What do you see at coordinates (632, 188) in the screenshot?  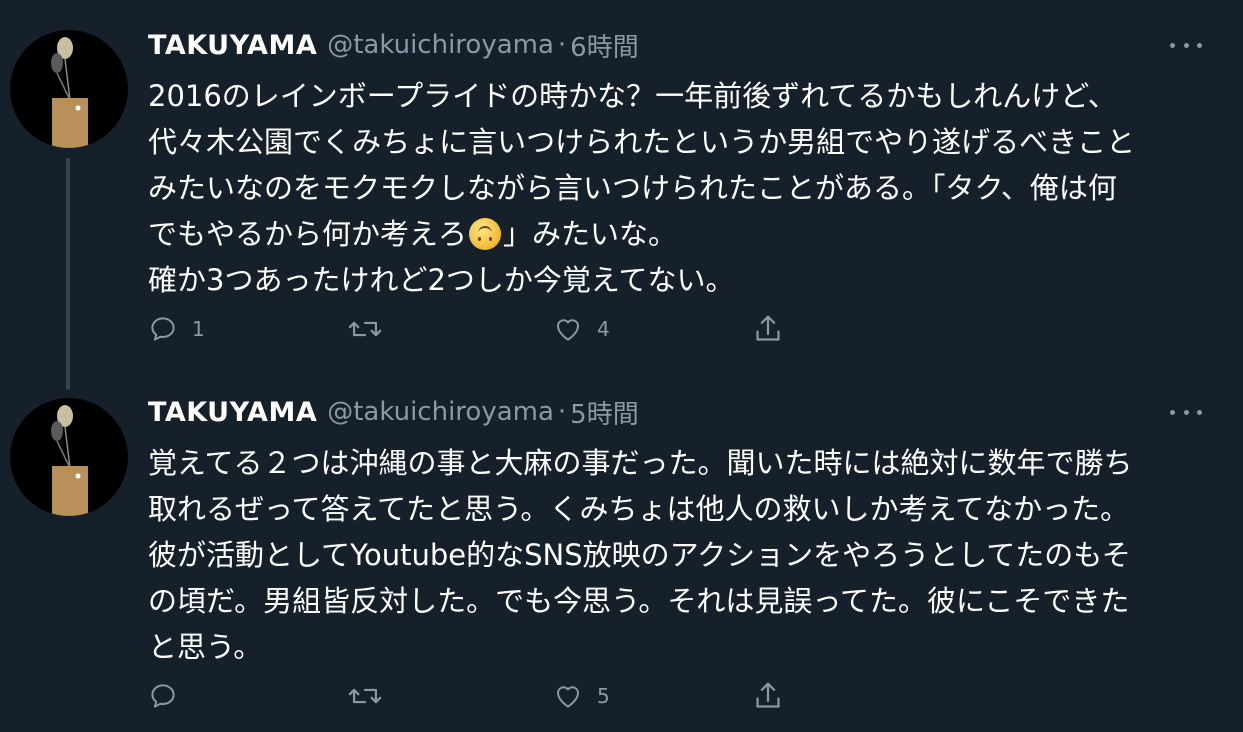 I see `tweet-line: みたいなのをモクモクしながら言いつけられたことがある。「タク、俺は何` at bounding box center [632, 188].